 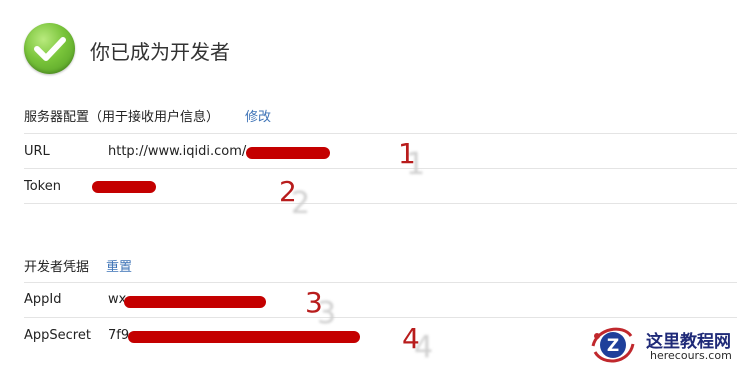 What do you see at coordinates (288, 191) in the screenshot?
I see `annotation-number: 2` at bounding box center [288, 191].